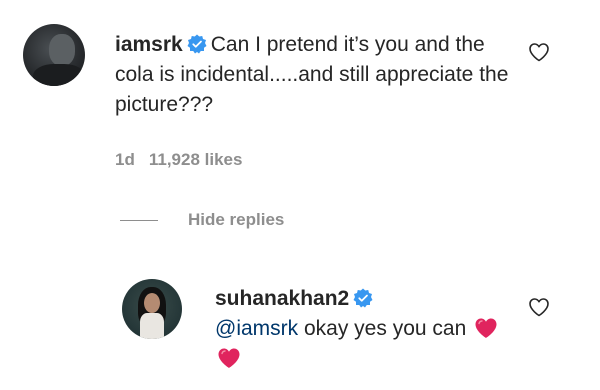 The image size is (600, 390). What do you see at coordinates (139, 220) in the screenshot?
I see `divider-line` at bounding box center [139, 220].